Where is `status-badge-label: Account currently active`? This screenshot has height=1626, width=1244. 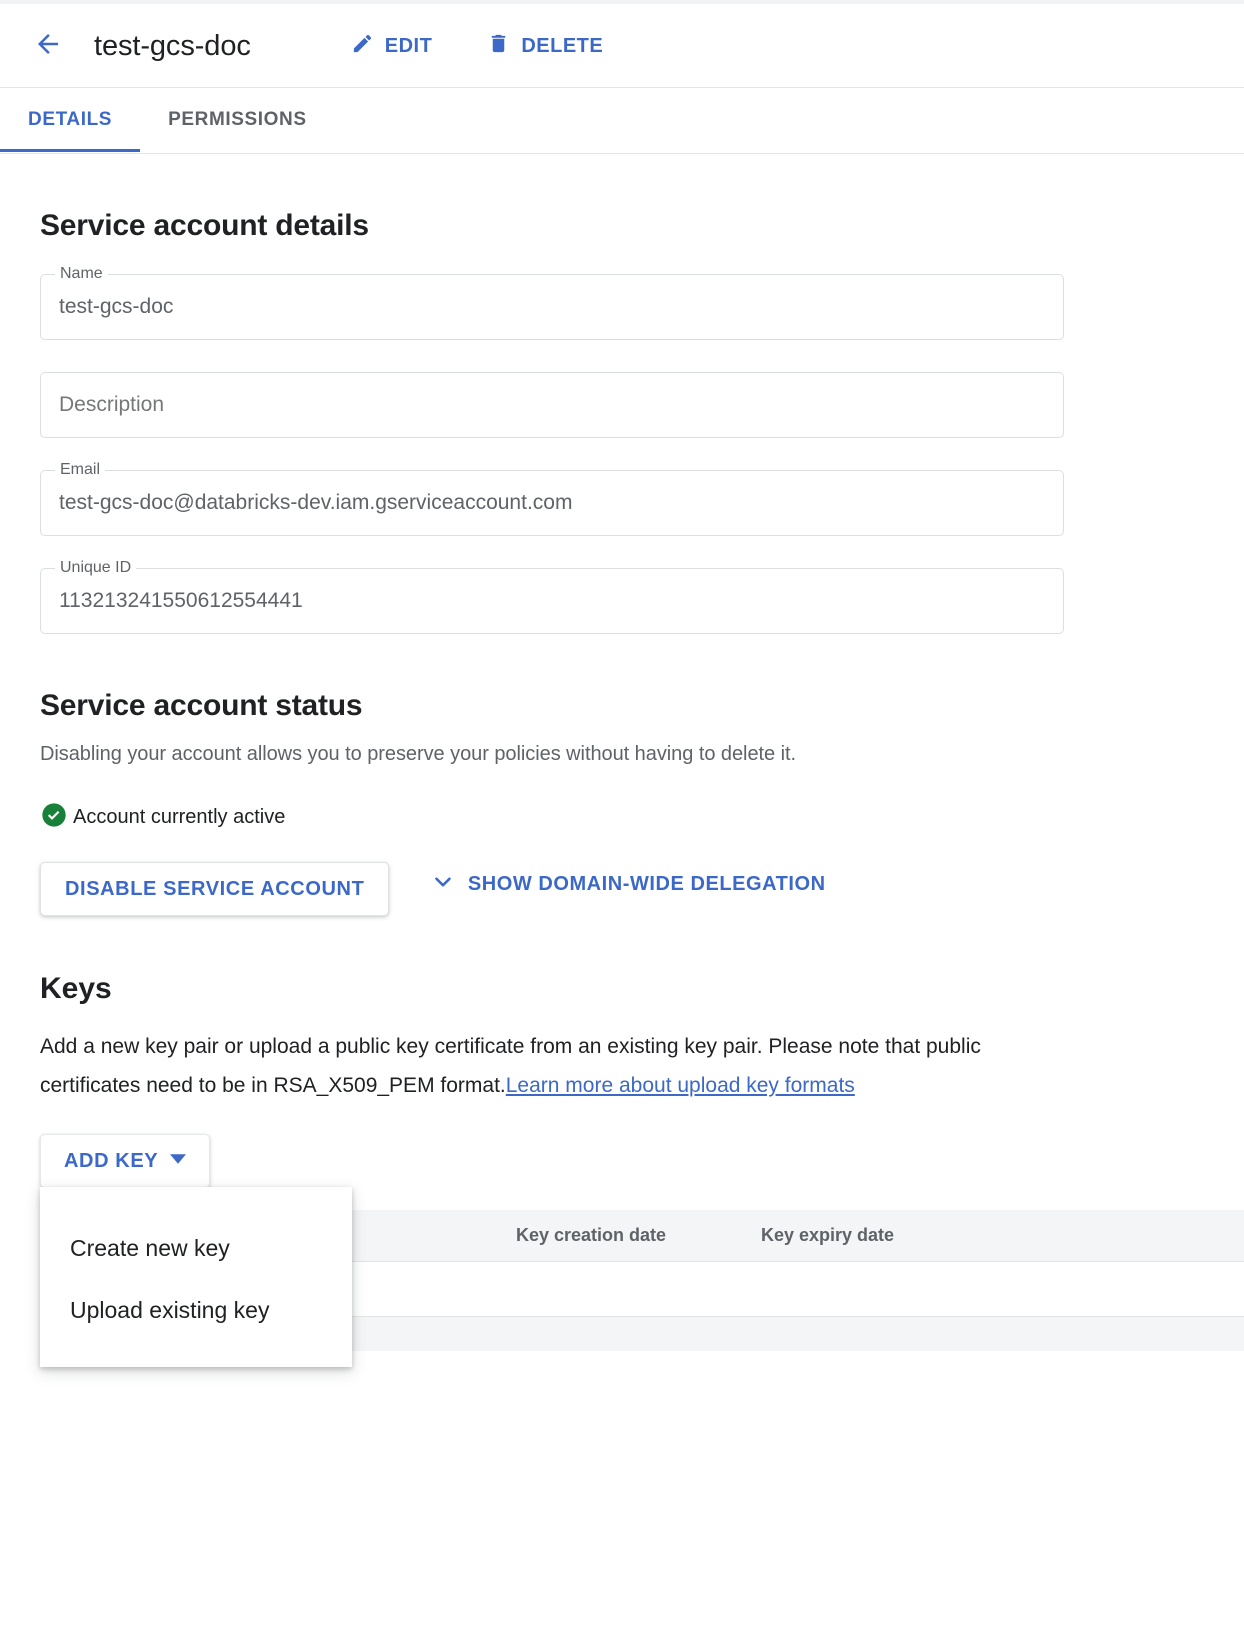
status-badge-label: Account currently active is located at coordinates (179, 817).